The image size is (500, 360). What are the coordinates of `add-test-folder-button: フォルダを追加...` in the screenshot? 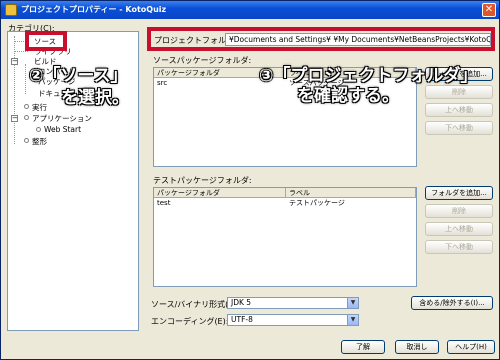 It's located at (459, 193).